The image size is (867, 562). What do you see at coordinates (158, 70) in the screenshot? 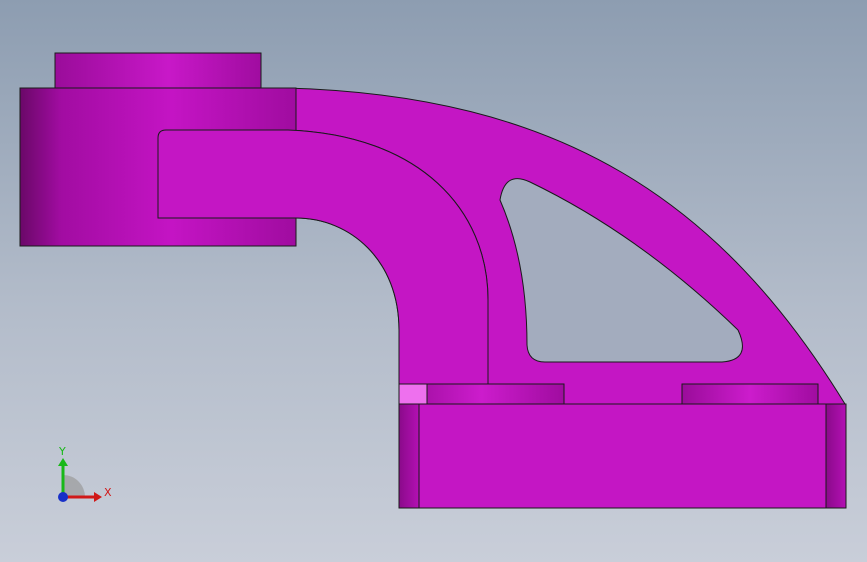
I see `top-boss` at bounding box center [158, 70].